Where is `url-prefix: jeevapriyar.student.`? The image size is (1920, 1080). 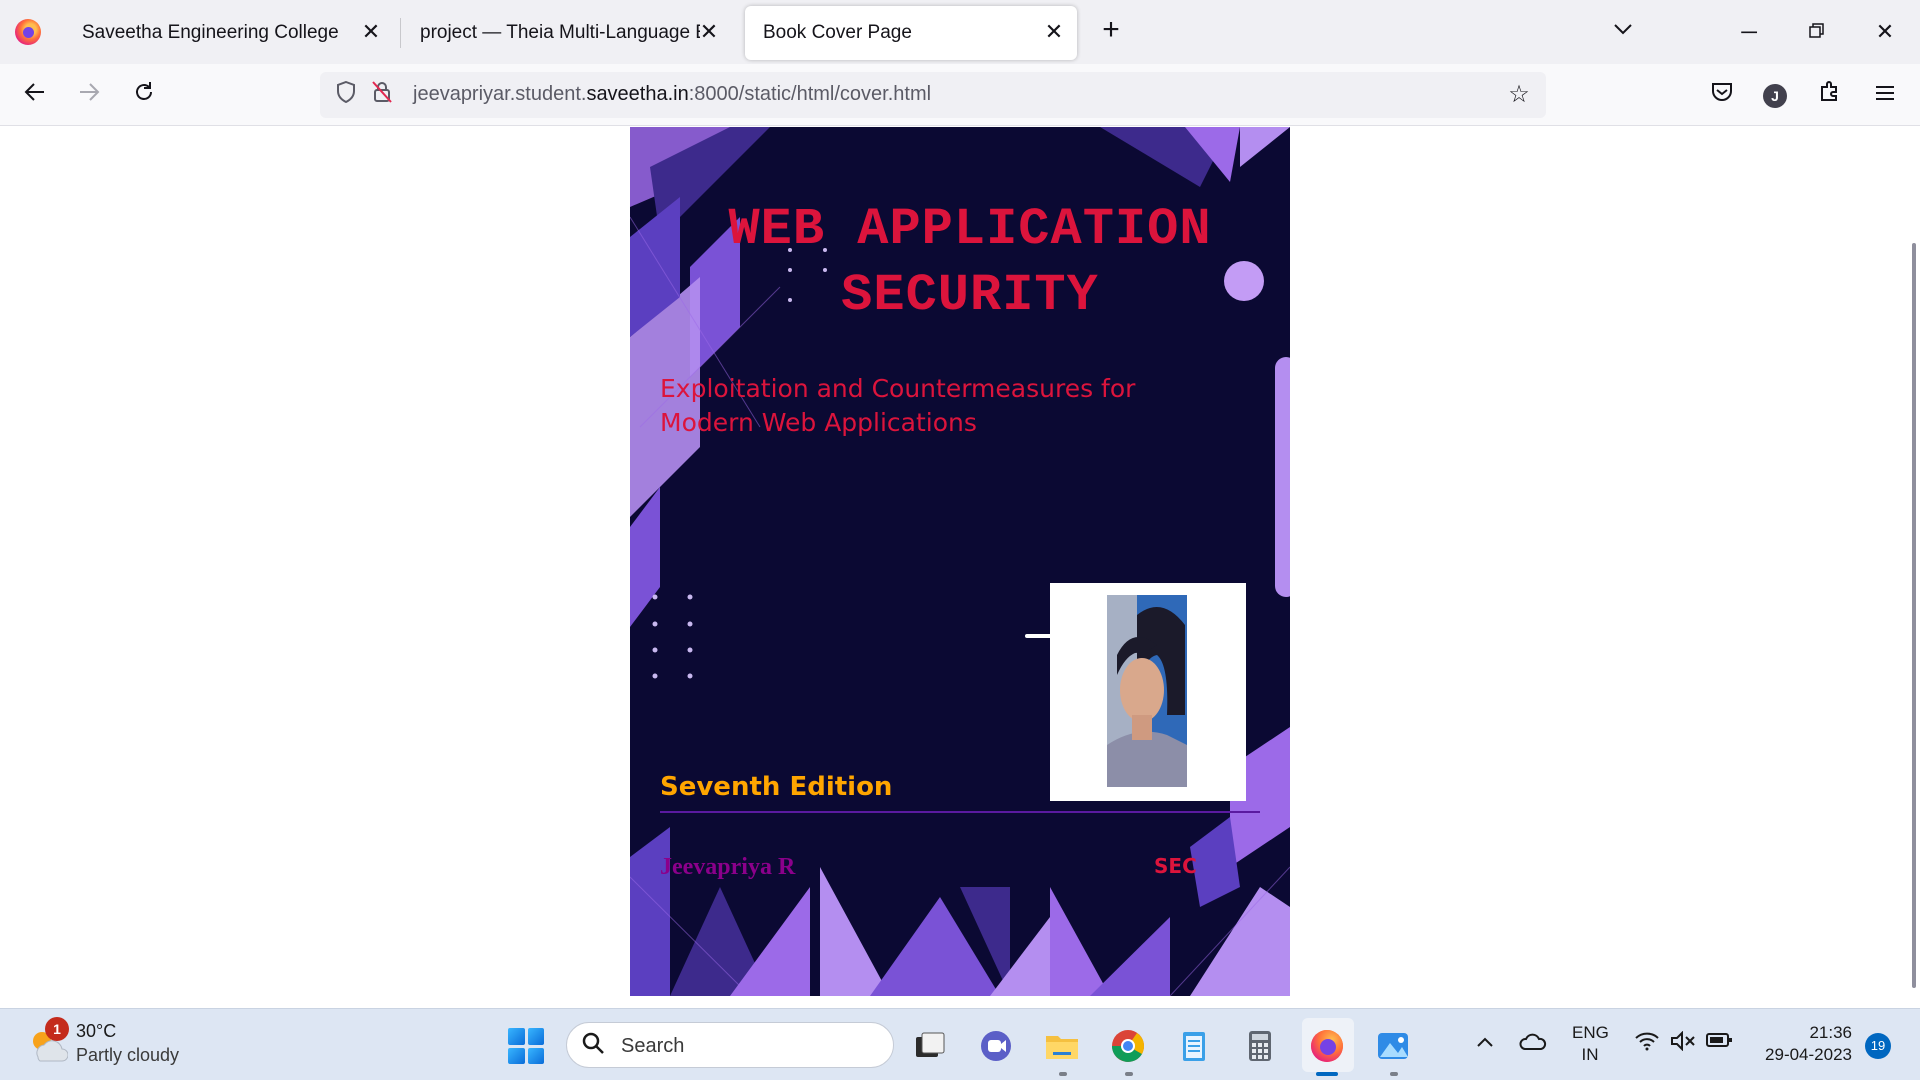
url-prefix: jeevapriyar.student. is located at coordinates (500, 94).